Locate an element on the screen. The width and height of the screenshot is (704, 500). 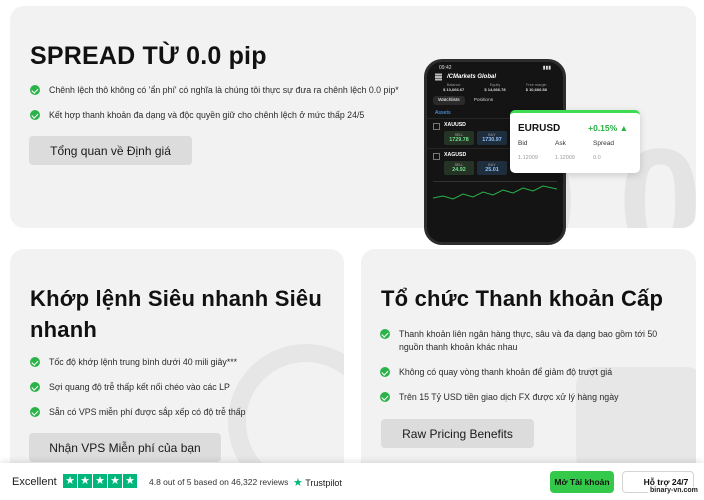
price-chart-graphic is located at coordinates (495, 192).